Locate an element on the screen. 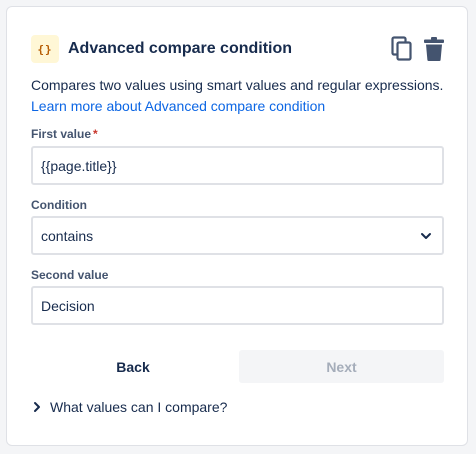  second-value-input: Decision is located at coordinates (237, 305).